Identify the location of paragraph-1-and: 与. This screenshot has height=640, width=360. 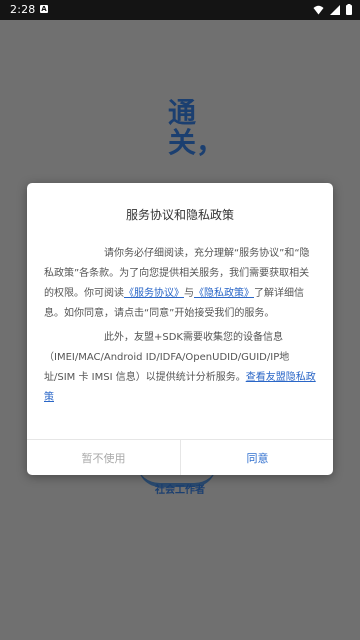
(189, 293).